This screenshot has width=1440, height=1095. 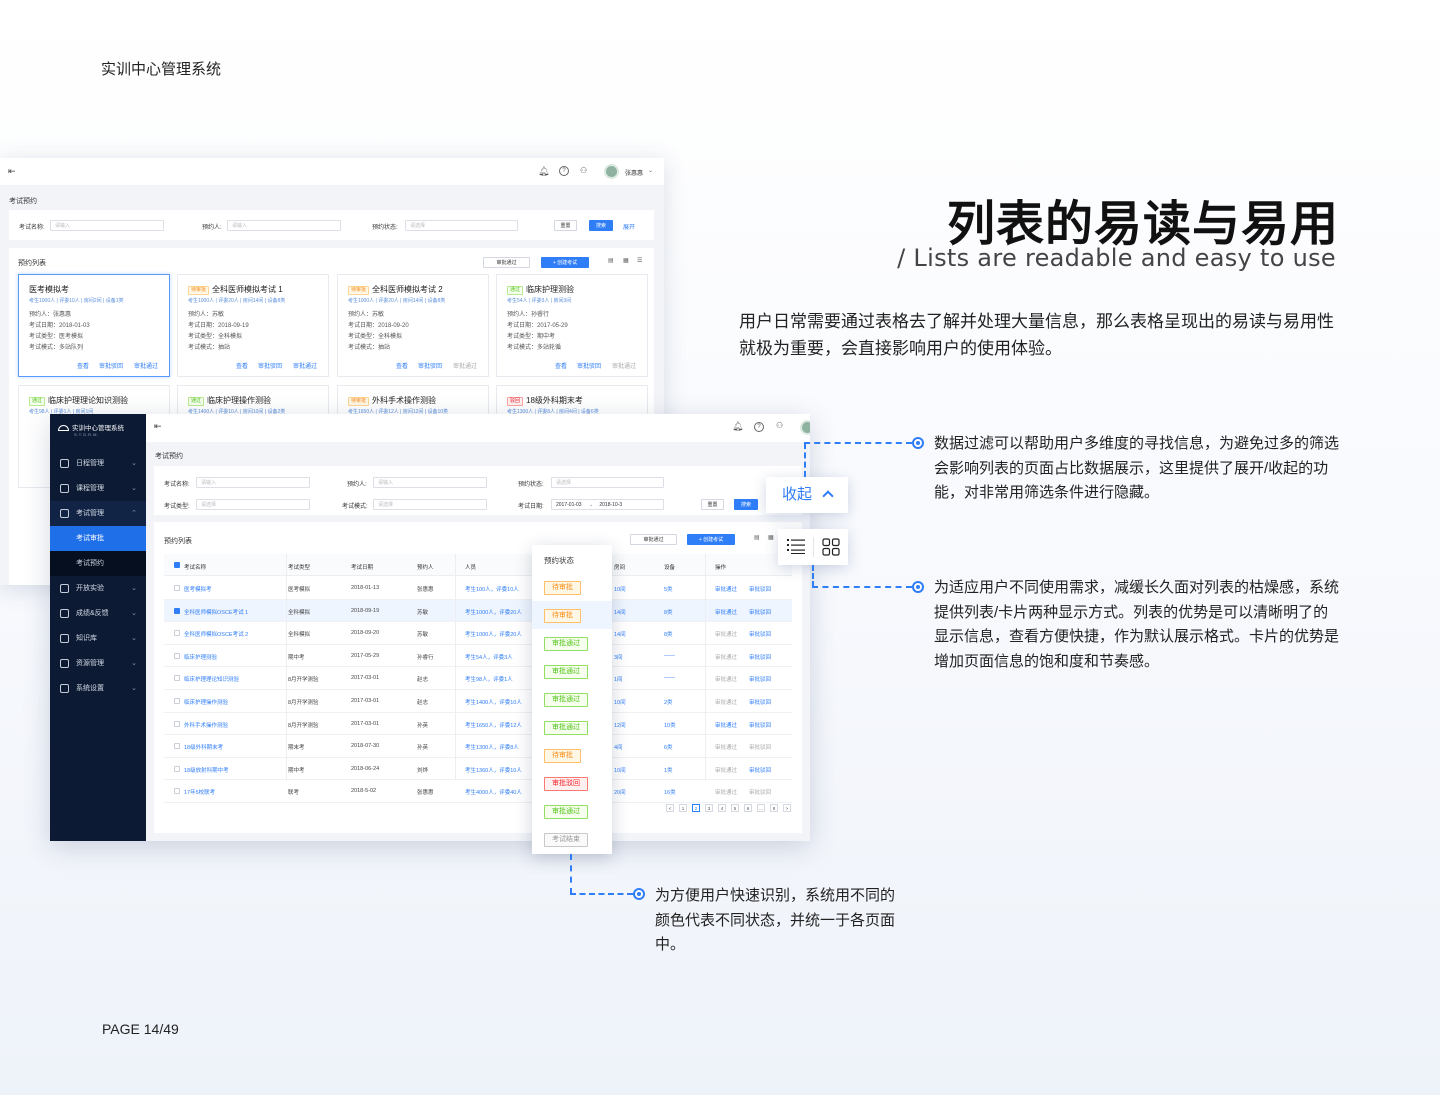 What do you see at coordinates (199, 792) in the screenshot?
I see `exam-name-link: 17年5校联考` at bounding box center [199, 792].